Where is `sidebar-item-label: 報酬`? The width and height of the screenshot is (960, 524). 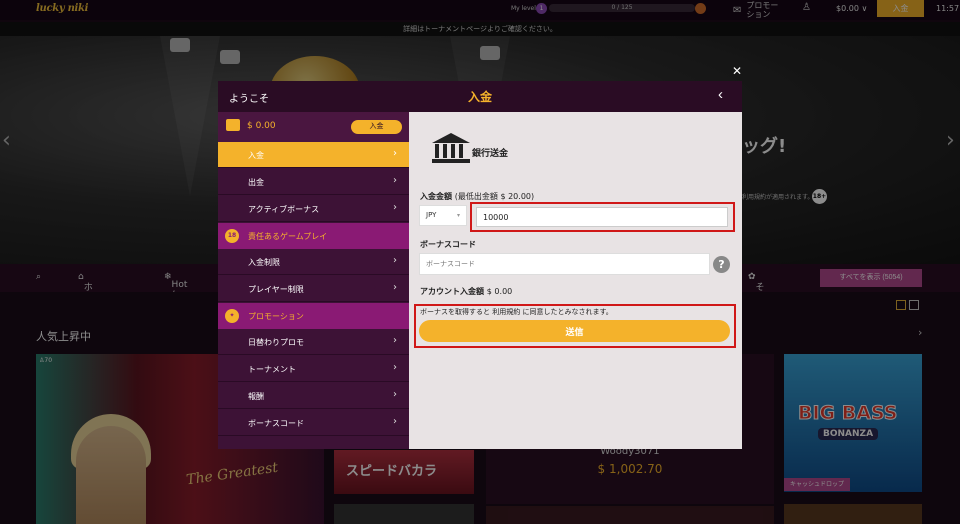
sidebar-item-label: 報酬 is located at coordinates (256, 396).